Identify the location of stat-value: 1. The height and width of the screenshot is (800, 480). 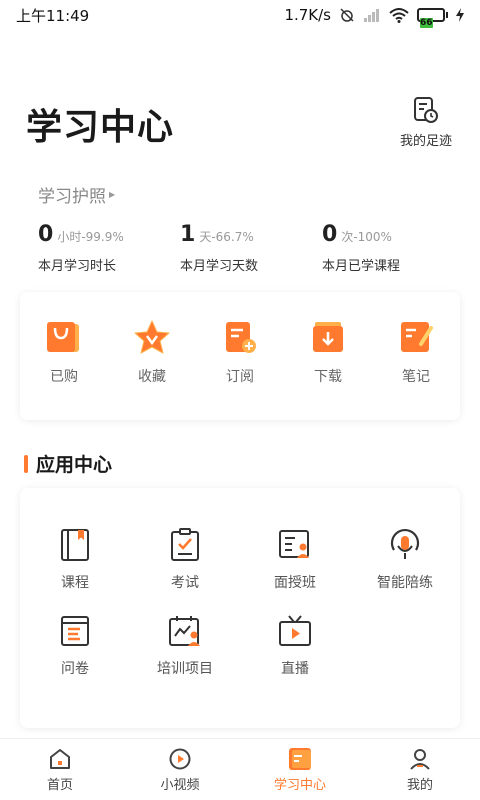
(188, 234).